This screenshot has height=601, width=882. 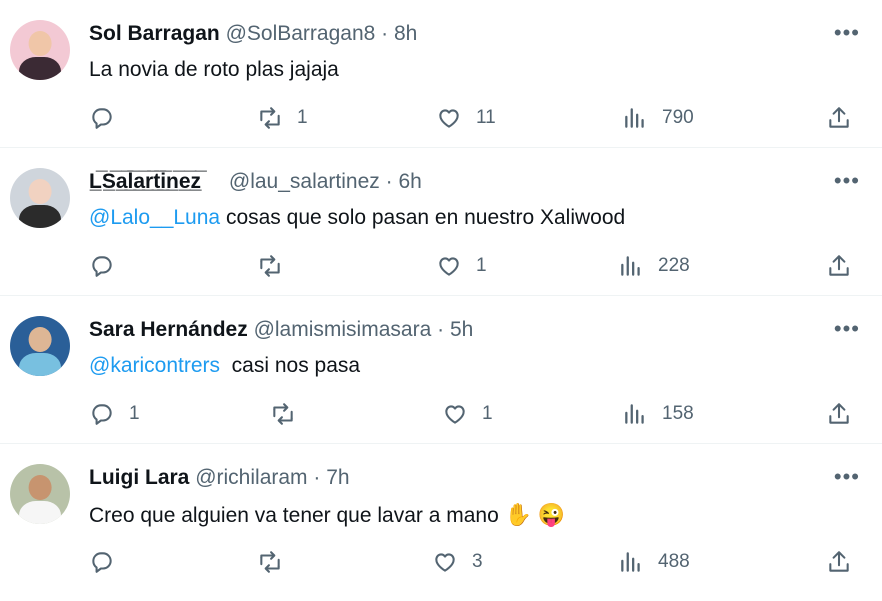 What do you see at coordinates (457, 562) in the screenshot?
I see `like-button: 3` at bounding box center [457, 562].